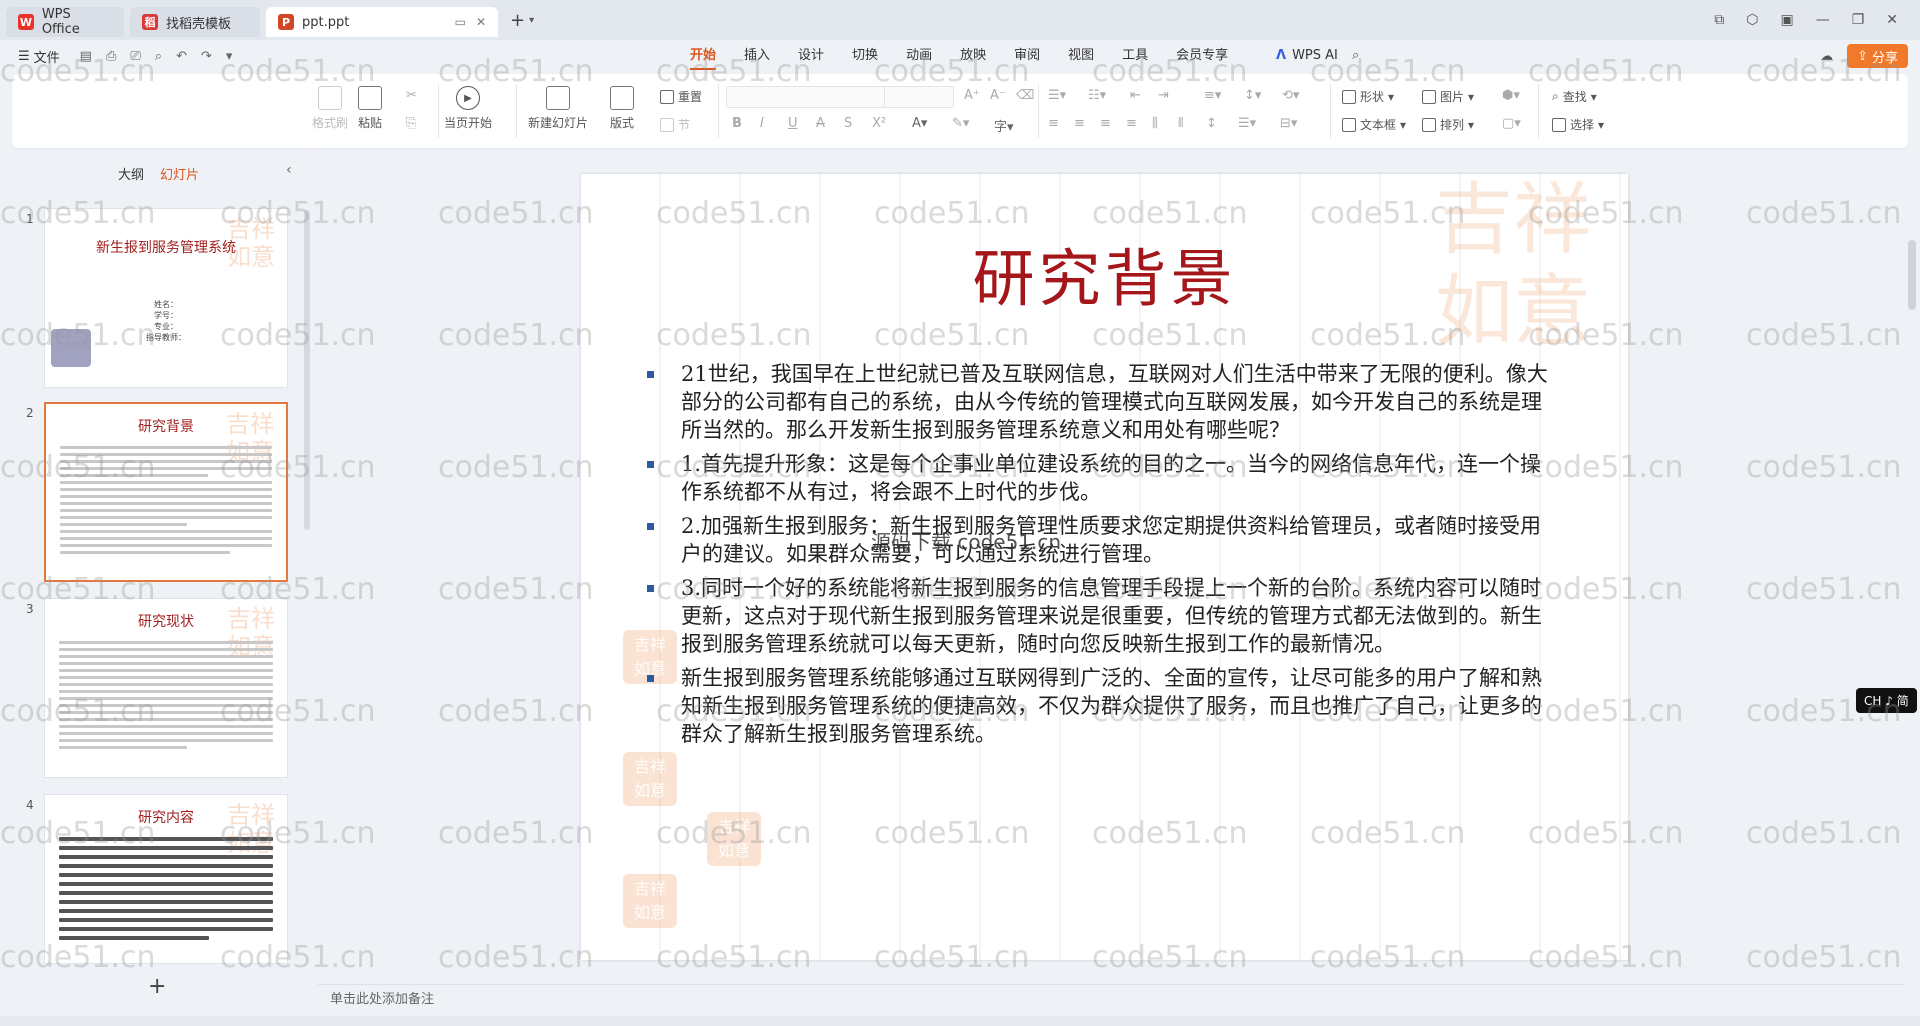 The height and width of the screenshot is (1026, 1920). I want to click on search-icon: ⌕, so click(1355, 56).